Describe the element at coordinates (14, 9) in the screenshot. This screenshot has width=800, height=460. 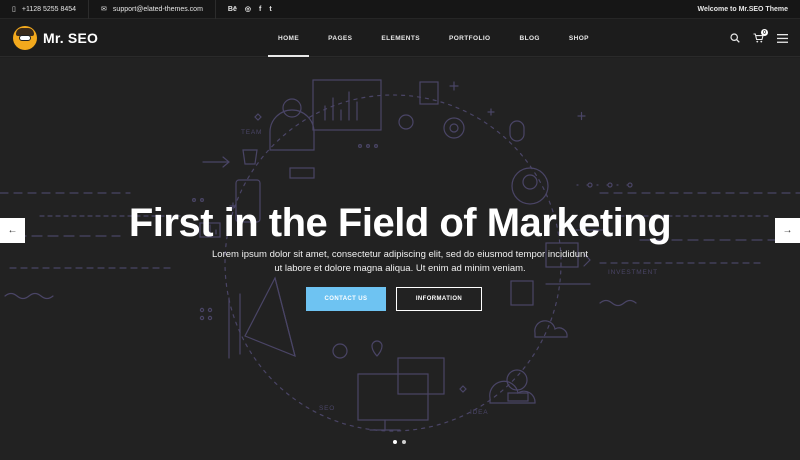
I see `phone-icon: ▯` at that location.